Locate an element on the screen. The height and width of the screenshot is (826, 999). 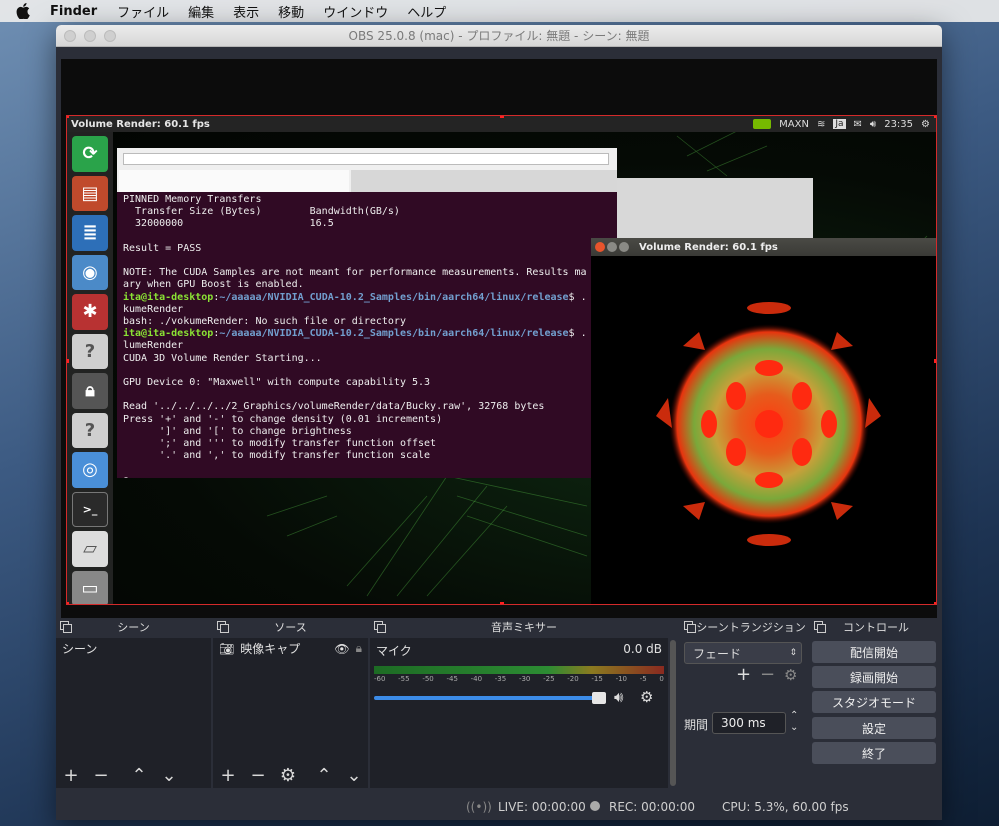
speaker-icon: 🔊︎ is located at coordinates (618, 697).